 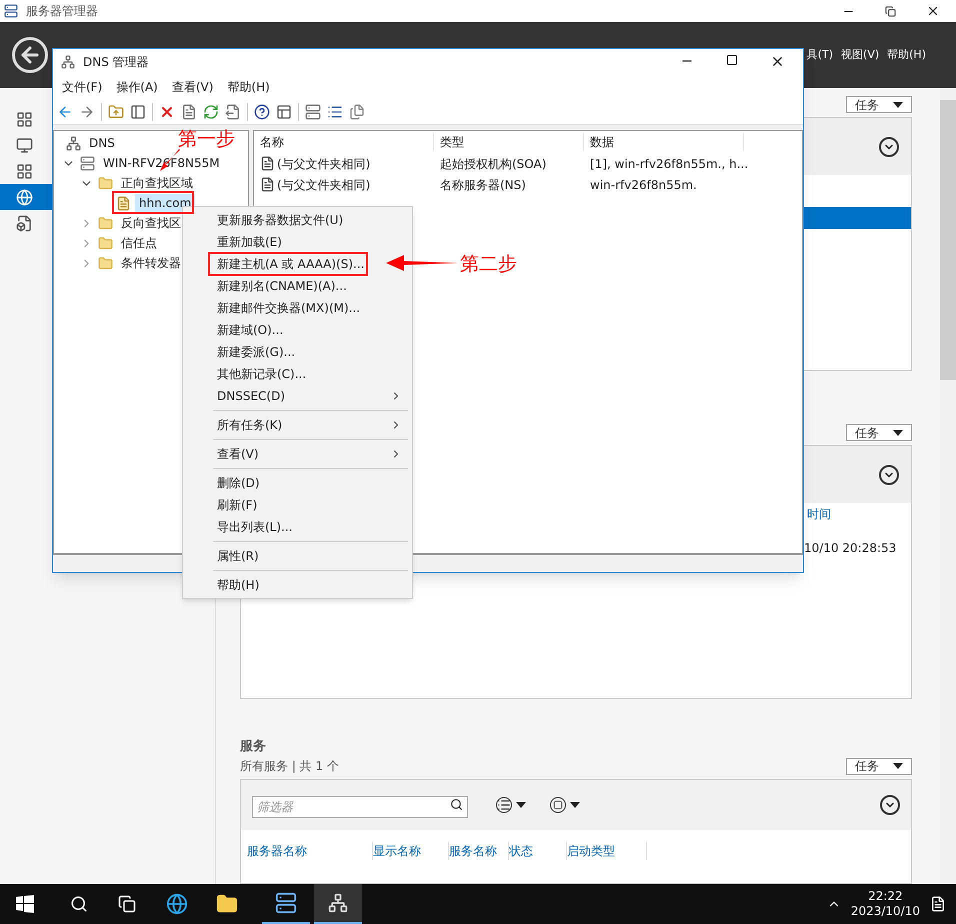 I want to click on menu-item: 删除(D), so click(x=238, y=483).